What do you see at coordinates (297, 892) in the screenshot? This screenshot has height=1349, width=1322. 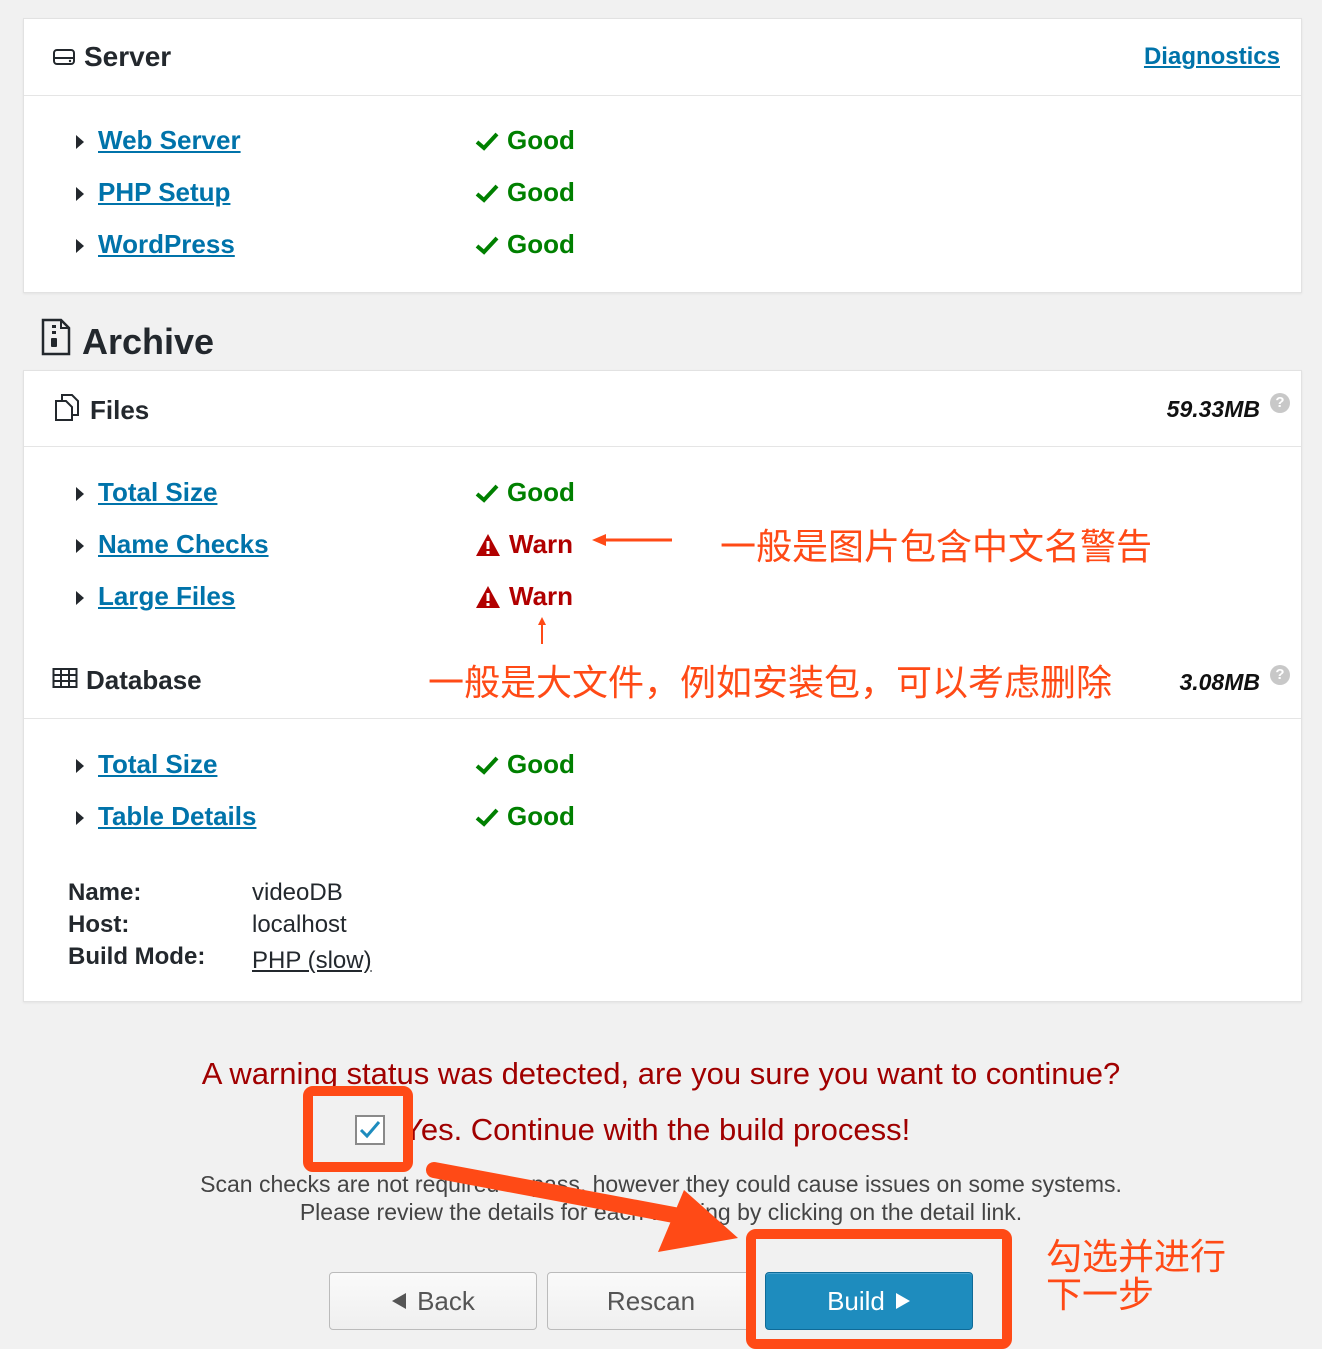 I see `db-name-value: videoDB` at bounding box center [297, 892].